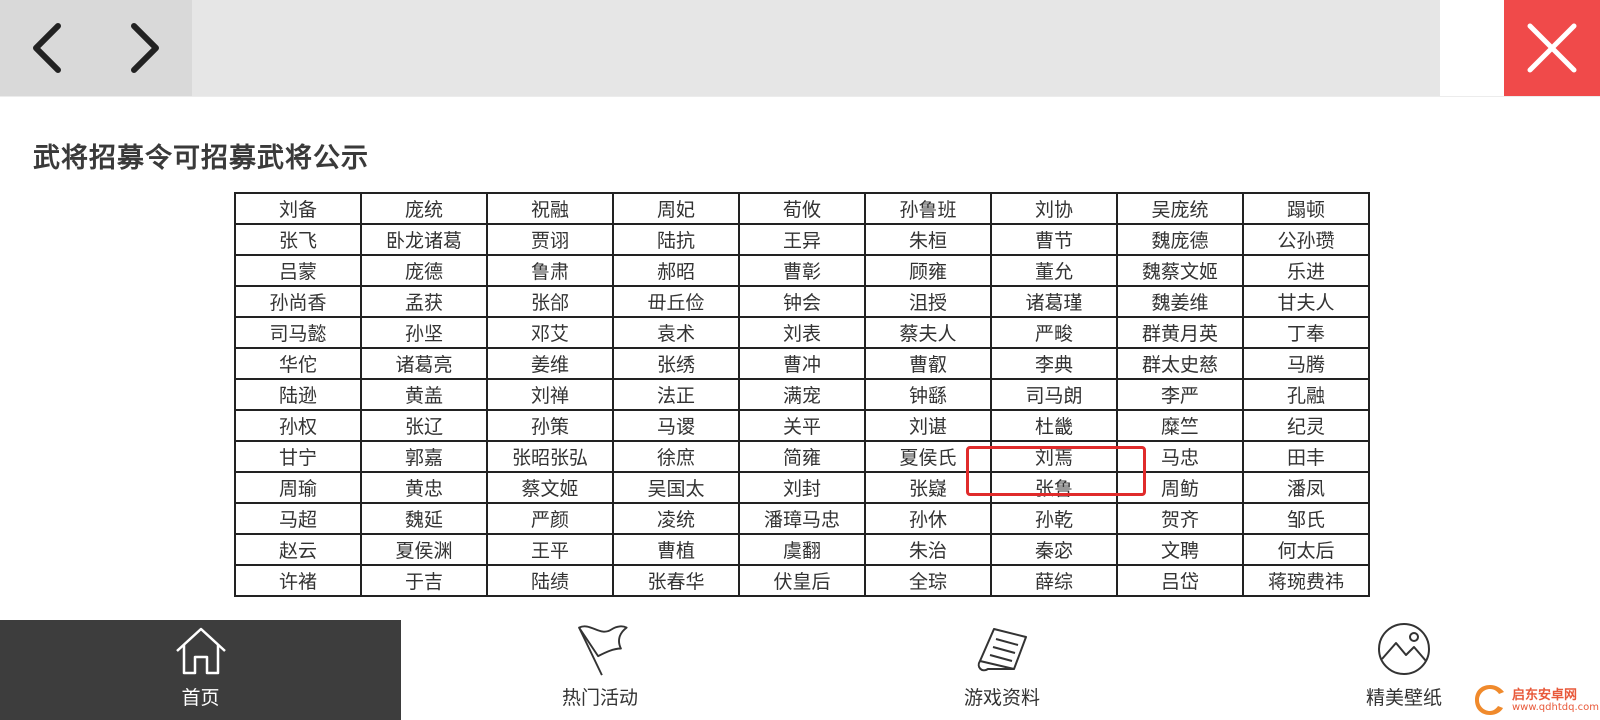 Image resolution: width=1600 pixels, height=720 pixels. I want to click on general-cell: 张鲁, so click(1054, 487).